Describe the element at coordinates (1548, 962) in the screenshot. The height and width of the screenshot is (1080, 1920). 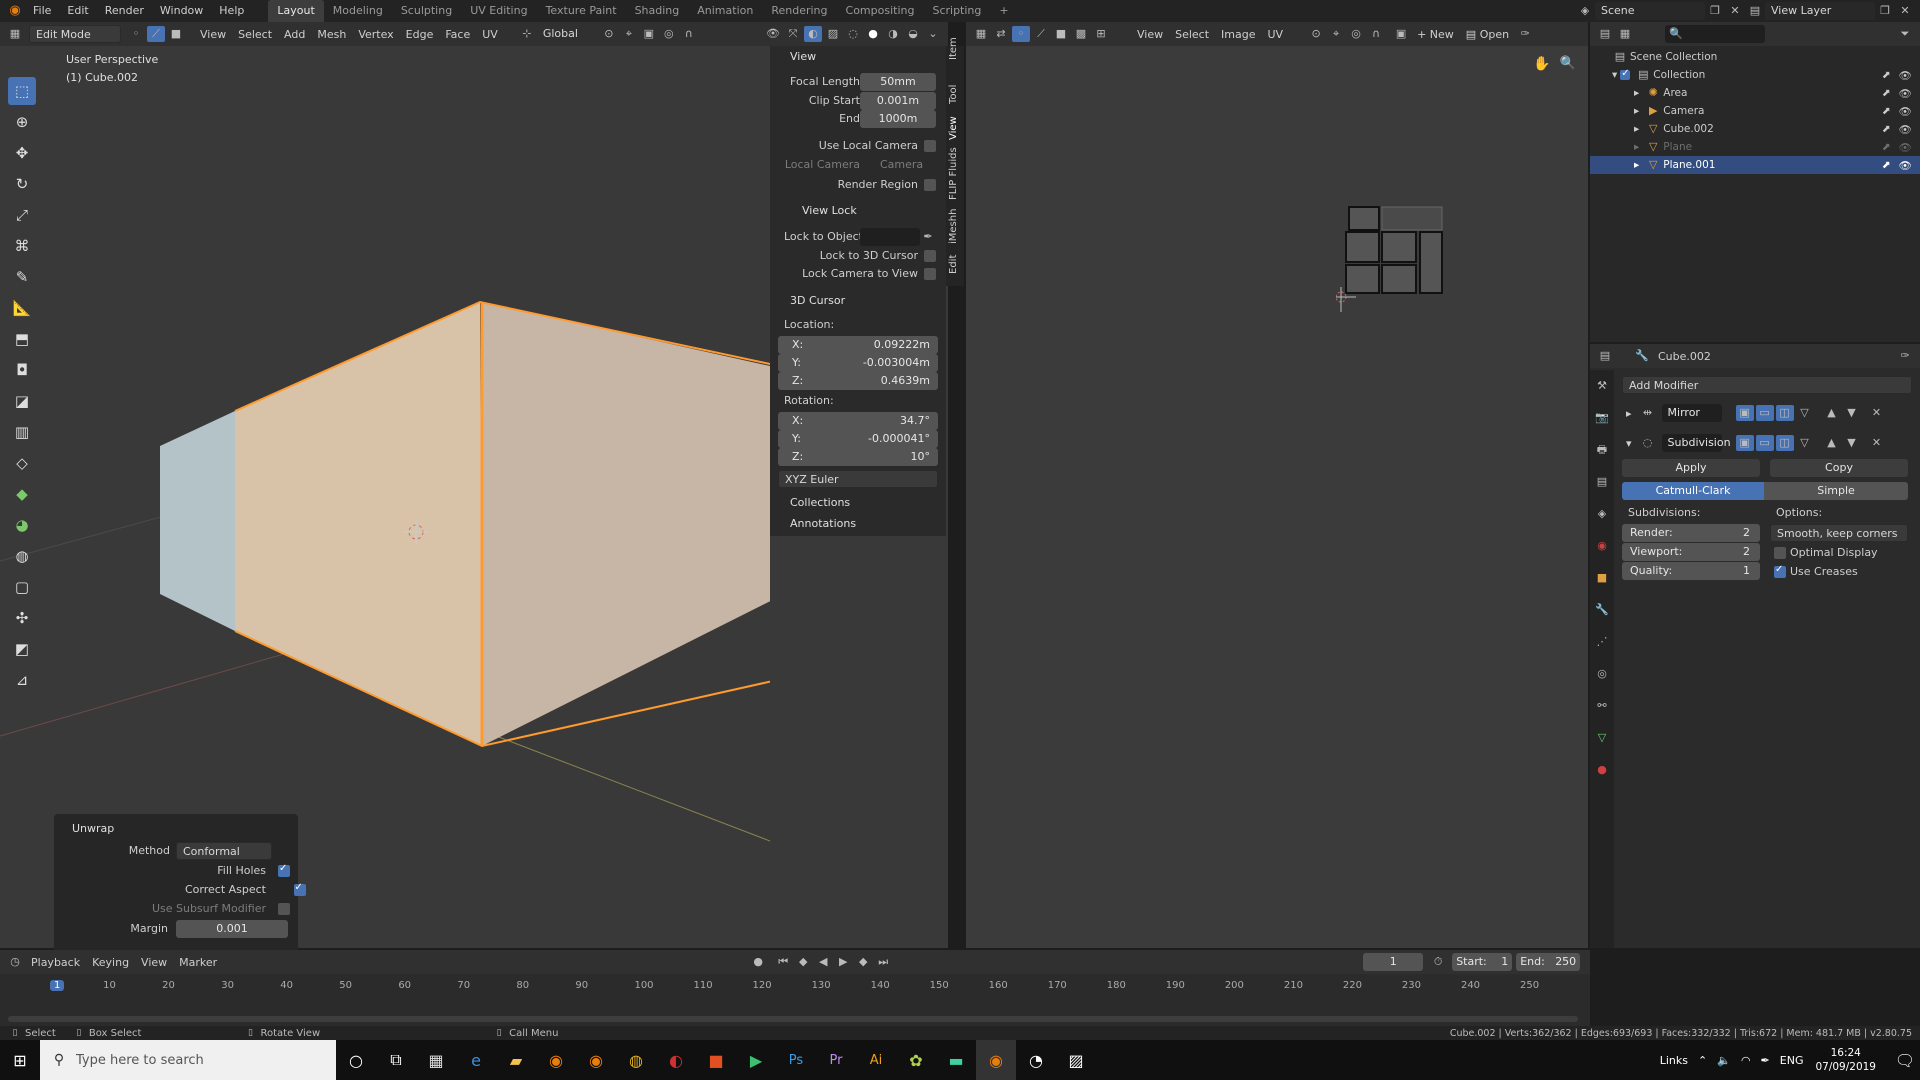
I see `end-frame-field: End: 250` at that location.